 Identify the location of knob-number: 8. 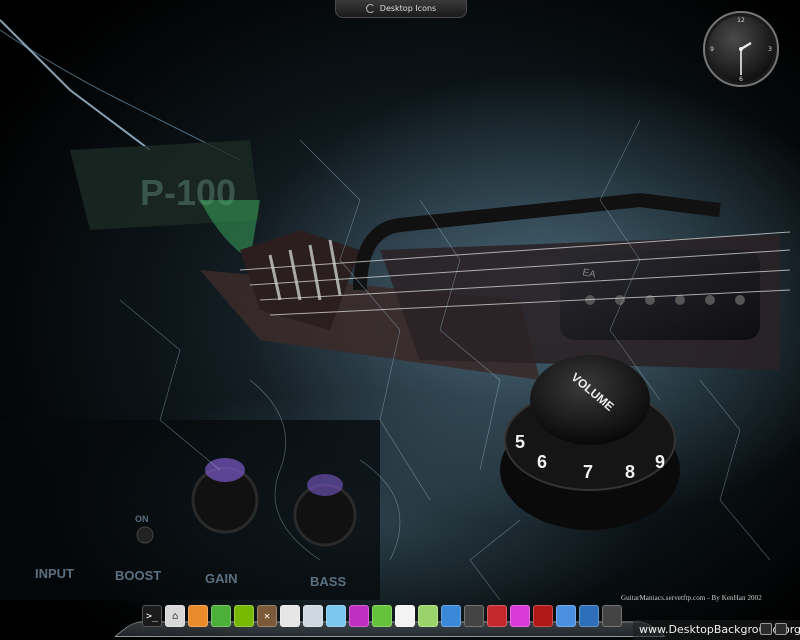
(630, 472).